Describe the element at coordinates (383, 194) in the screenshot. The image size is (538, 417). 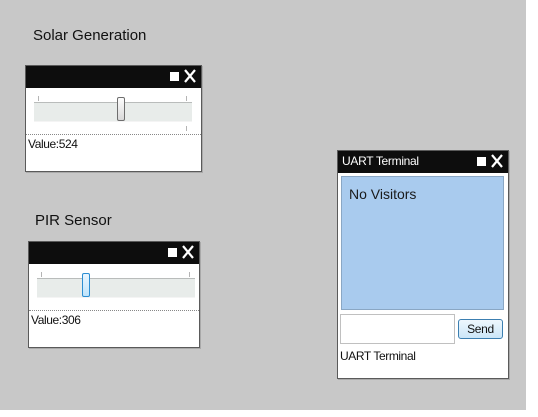
I see `uart-output-text: No Visitors` at that location.